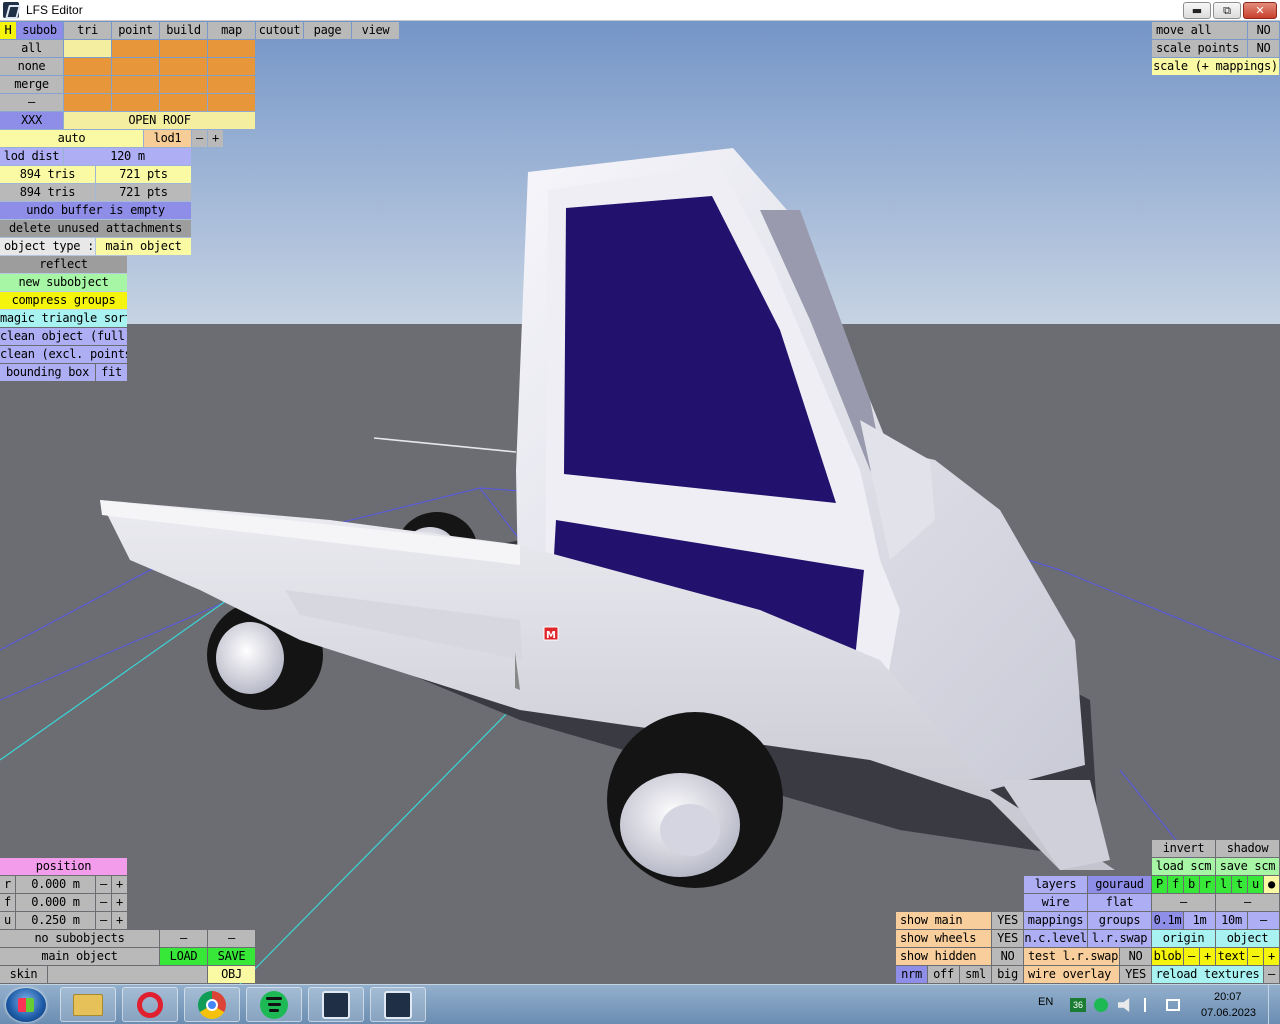 This screenshot has width=1280, height=1024. What do you see at coordinates (1007, 938) in the screenshot?
I see `show-wheels-toggle: YES` at bounding box center [1007, 938].